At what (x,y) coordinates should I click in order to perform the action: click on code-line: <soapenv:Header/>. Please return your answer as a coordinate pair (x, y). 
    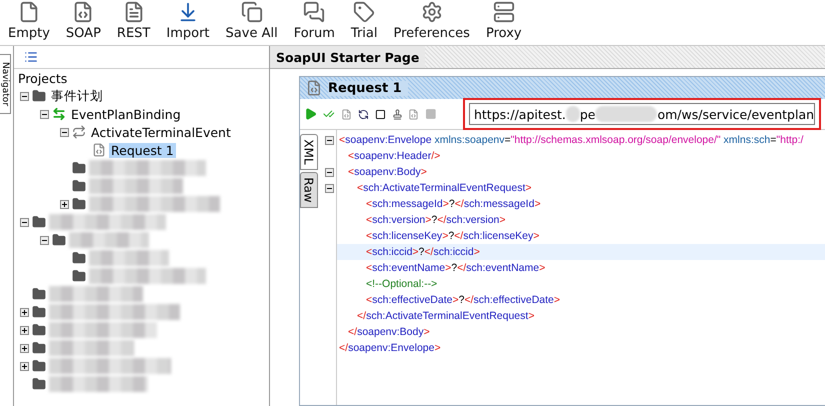
    Looking at the image, I should click on (394, 156).